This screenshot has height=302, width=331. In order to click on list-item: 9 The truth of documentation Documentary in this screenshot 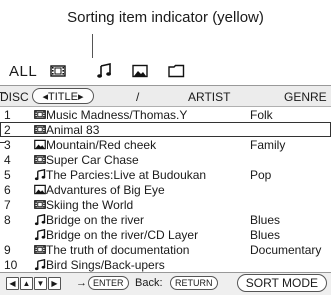, I will do `click(165, 249)`.